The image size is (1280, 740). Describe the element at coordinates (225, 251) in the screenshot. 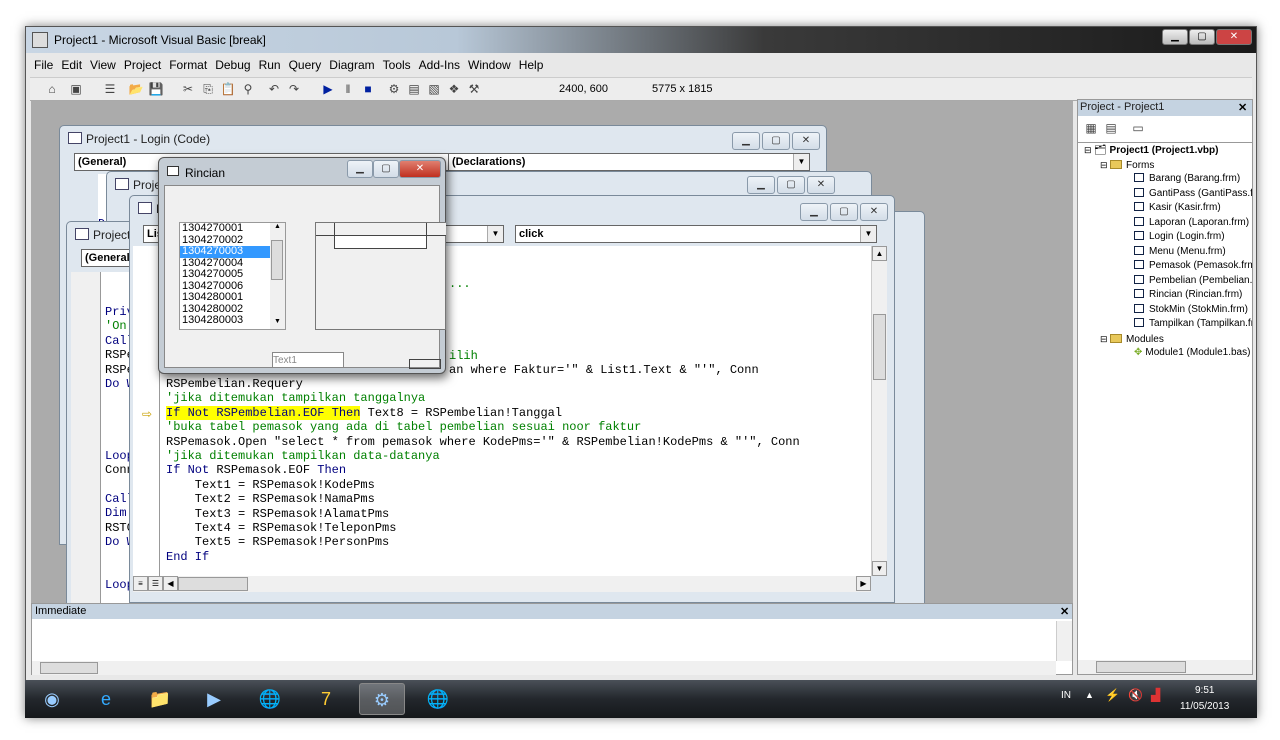

I see `list-item: 1304270003` at that location.